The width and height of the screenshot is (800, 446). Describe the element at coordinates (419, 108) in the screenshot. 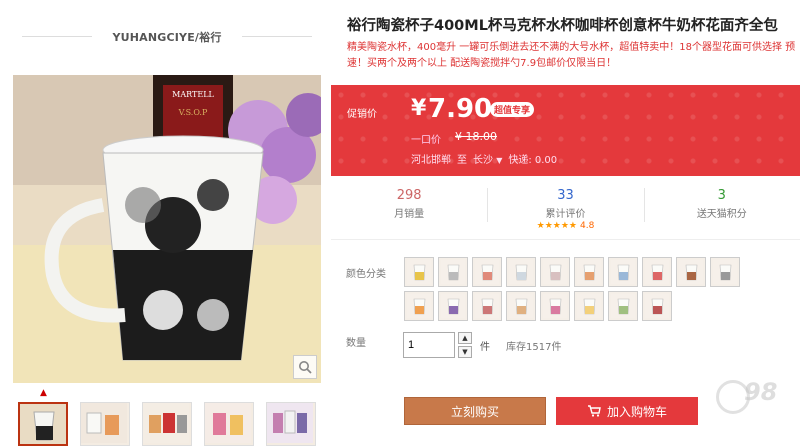

I see `price-currency: ¥` at that location.